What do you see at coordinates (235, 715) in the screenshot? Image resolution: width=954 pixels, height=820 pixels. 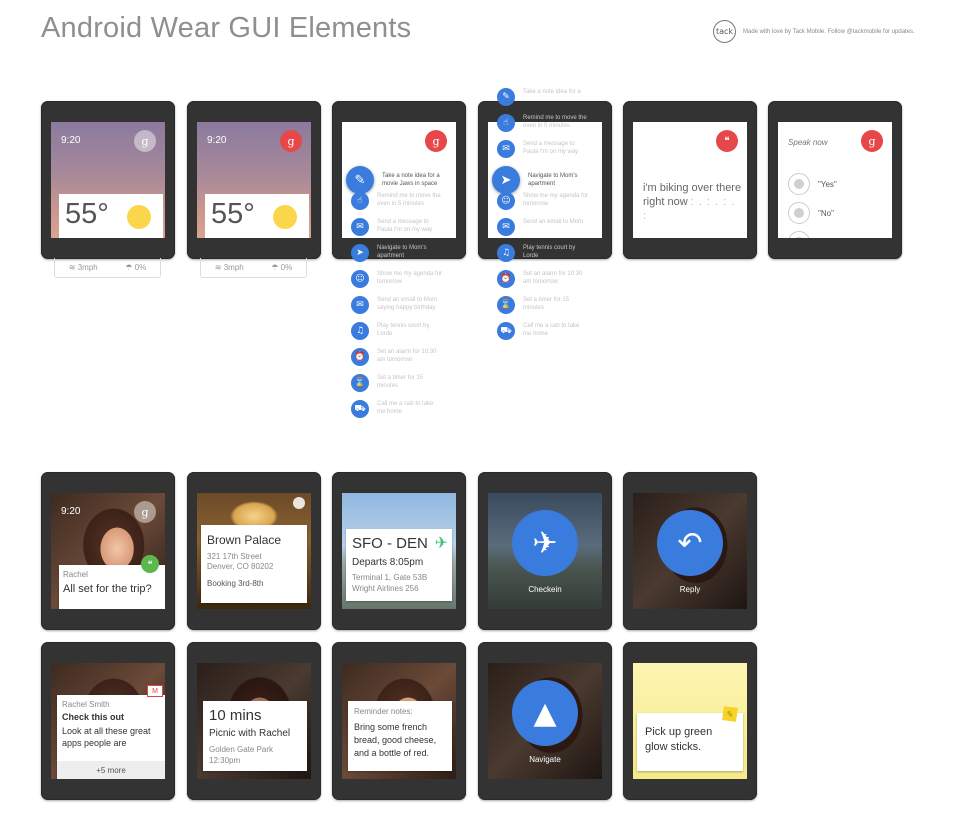 I see `event-countdown: 10 mins` at bounding box center [235, 715].